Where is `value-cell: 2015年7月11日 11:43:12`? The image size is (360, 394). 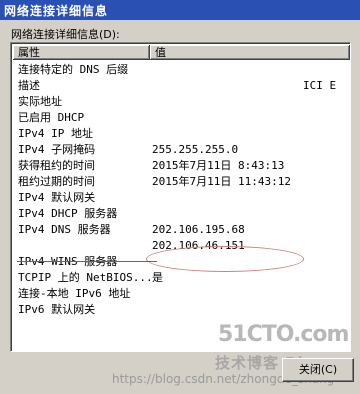
value-cell: 2015年7月11日 11:43:12 is located at coordinates (221, 181).